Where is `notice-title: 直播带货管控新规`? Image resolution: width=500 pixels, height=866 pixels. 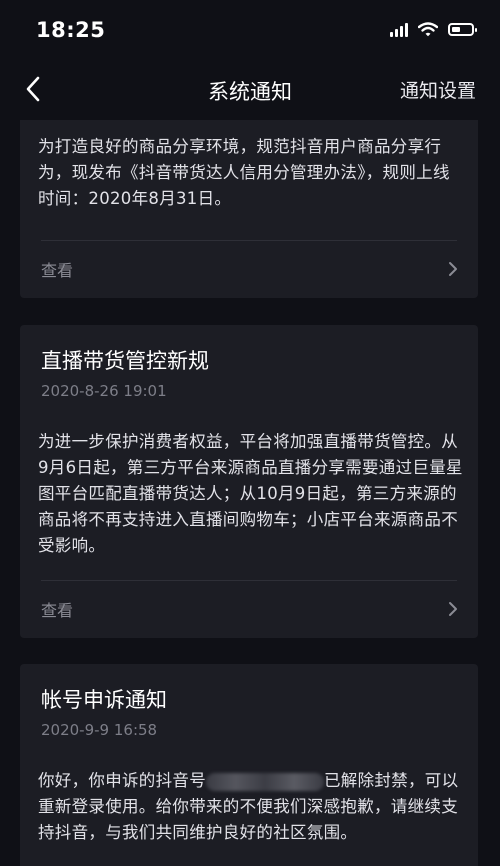 notice-title: 直播带货管控新规 is located at coordinates (125, 361).